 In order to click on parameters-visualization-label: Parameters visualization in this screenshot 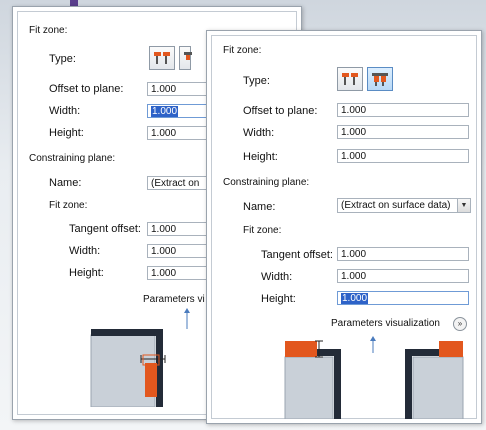, I will do `click(385, 323)`.